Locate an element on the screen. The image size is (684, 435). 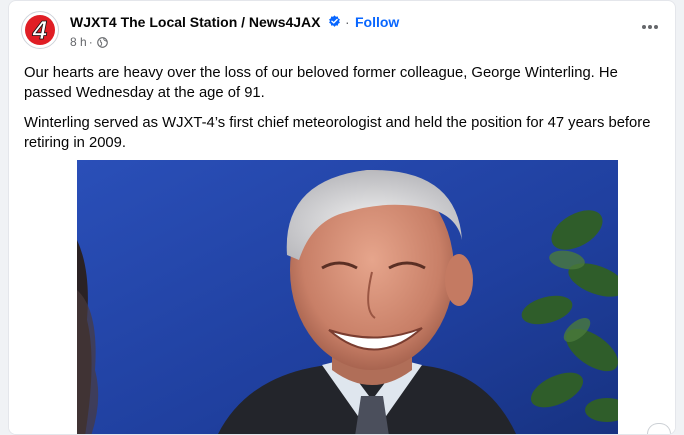
svg-text: 4 is located at coordinates (40, 30).